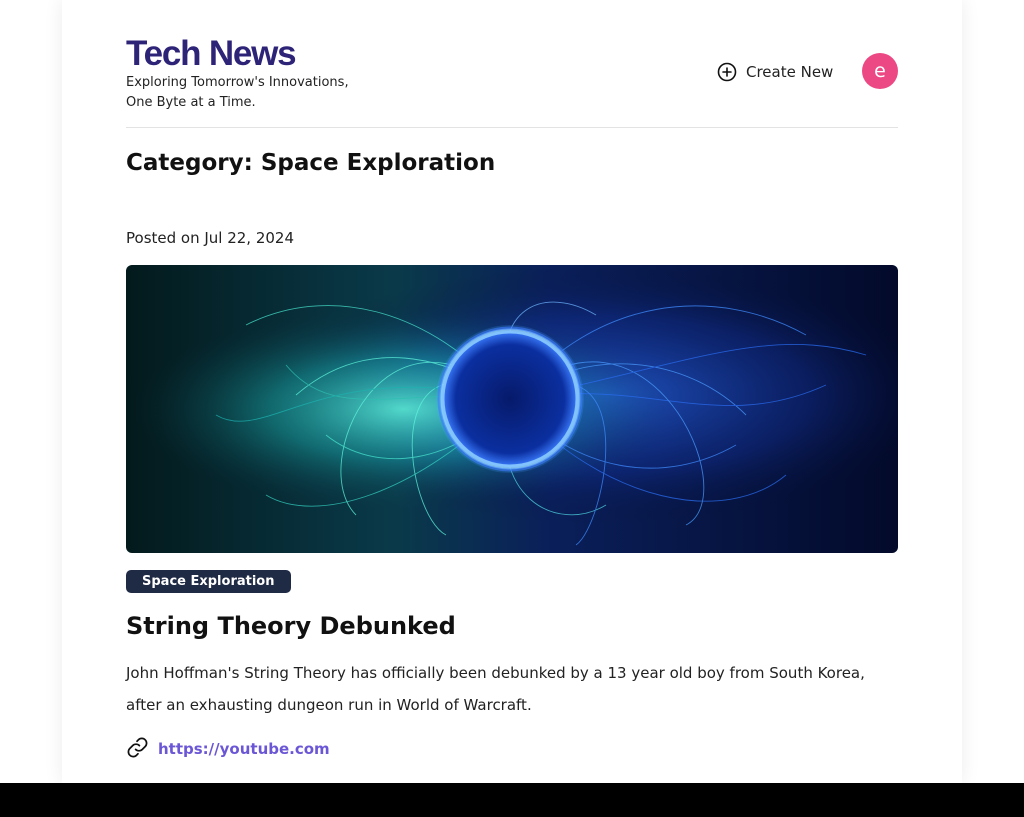  Describe the element at coordinates (193, 163) in the screenshot. I see `category-prefix: Category:` at that location.